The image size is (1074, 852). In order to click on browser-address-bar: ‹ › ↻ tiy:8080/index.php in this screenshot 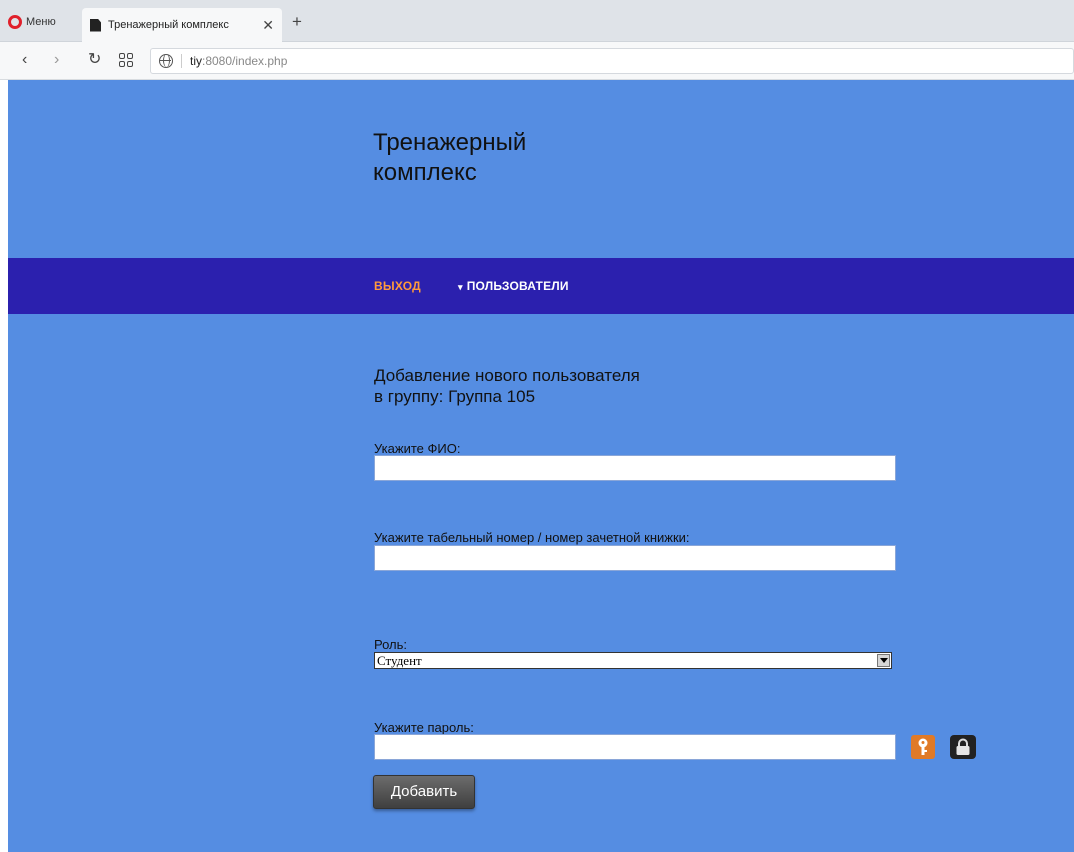, I will do `click(537, 61)`.